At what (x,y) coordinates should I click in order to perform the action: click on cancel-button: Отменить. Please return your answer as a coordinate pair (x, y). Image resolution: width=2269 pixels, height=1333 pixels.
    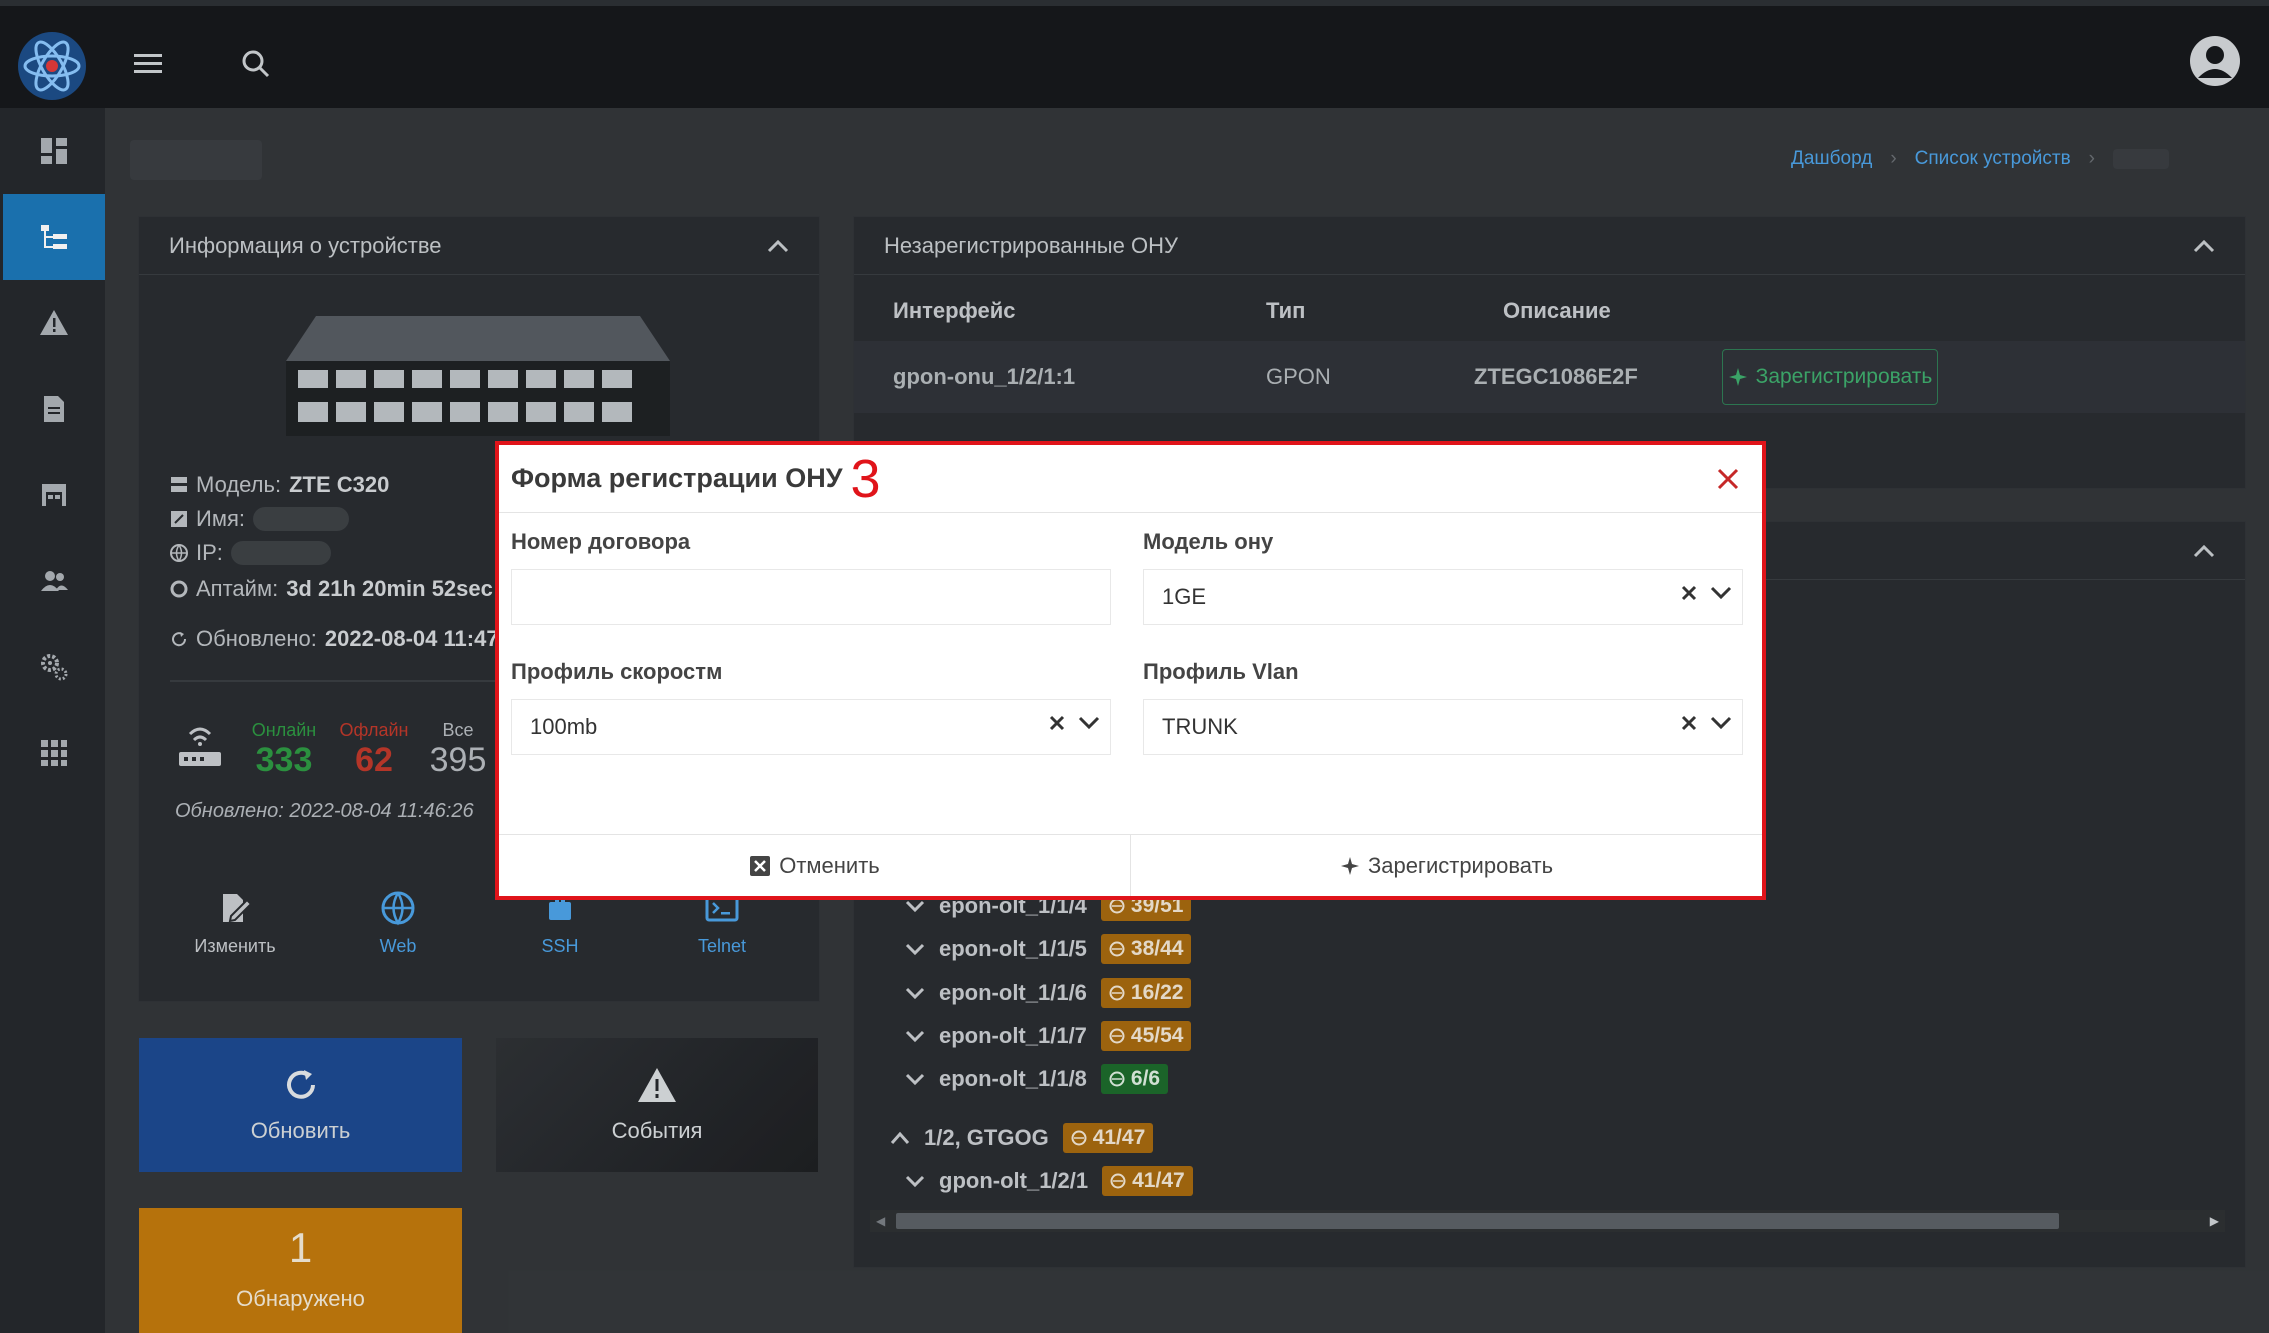
    Looking at the image, I should click on (814, 865).